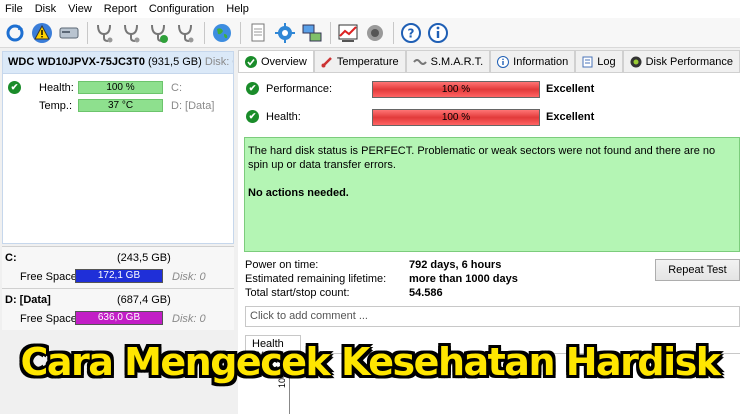 The height and width of the screenshot is (414, 740). I want to click on partition-size: (687,4 GB), so click(144, 300).